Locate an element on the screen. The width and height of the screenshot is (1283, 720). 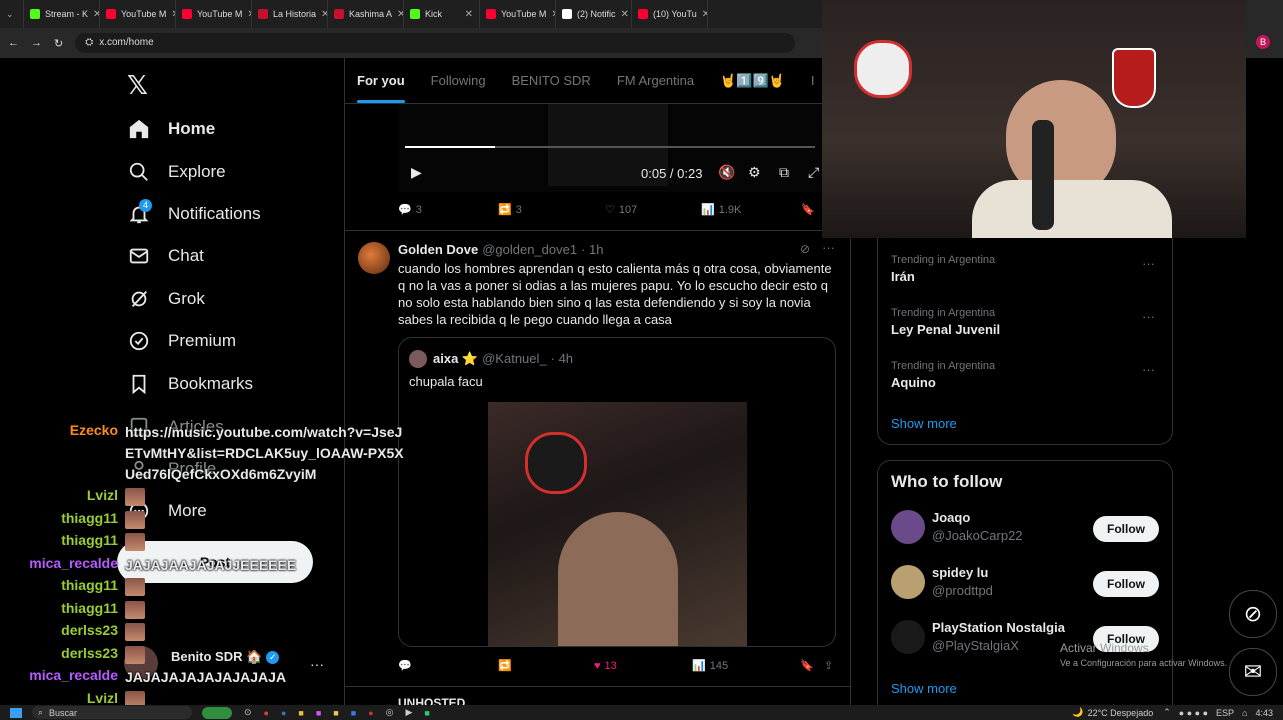
forward-icon: → is located at coordinates (36, 43).